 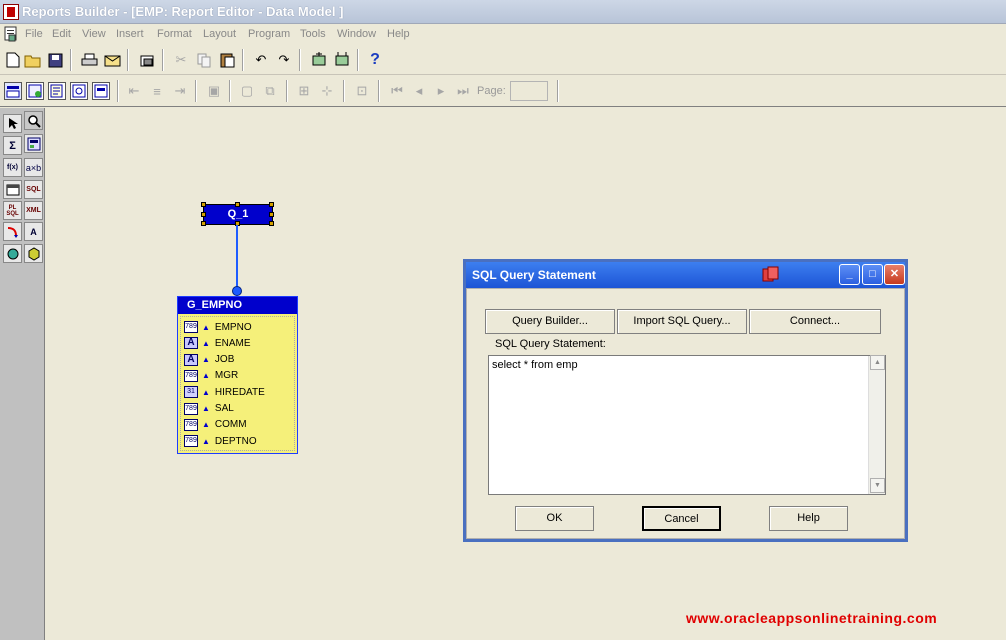 I want to click on menu-tools: Tools, so click(x=313, y=34).